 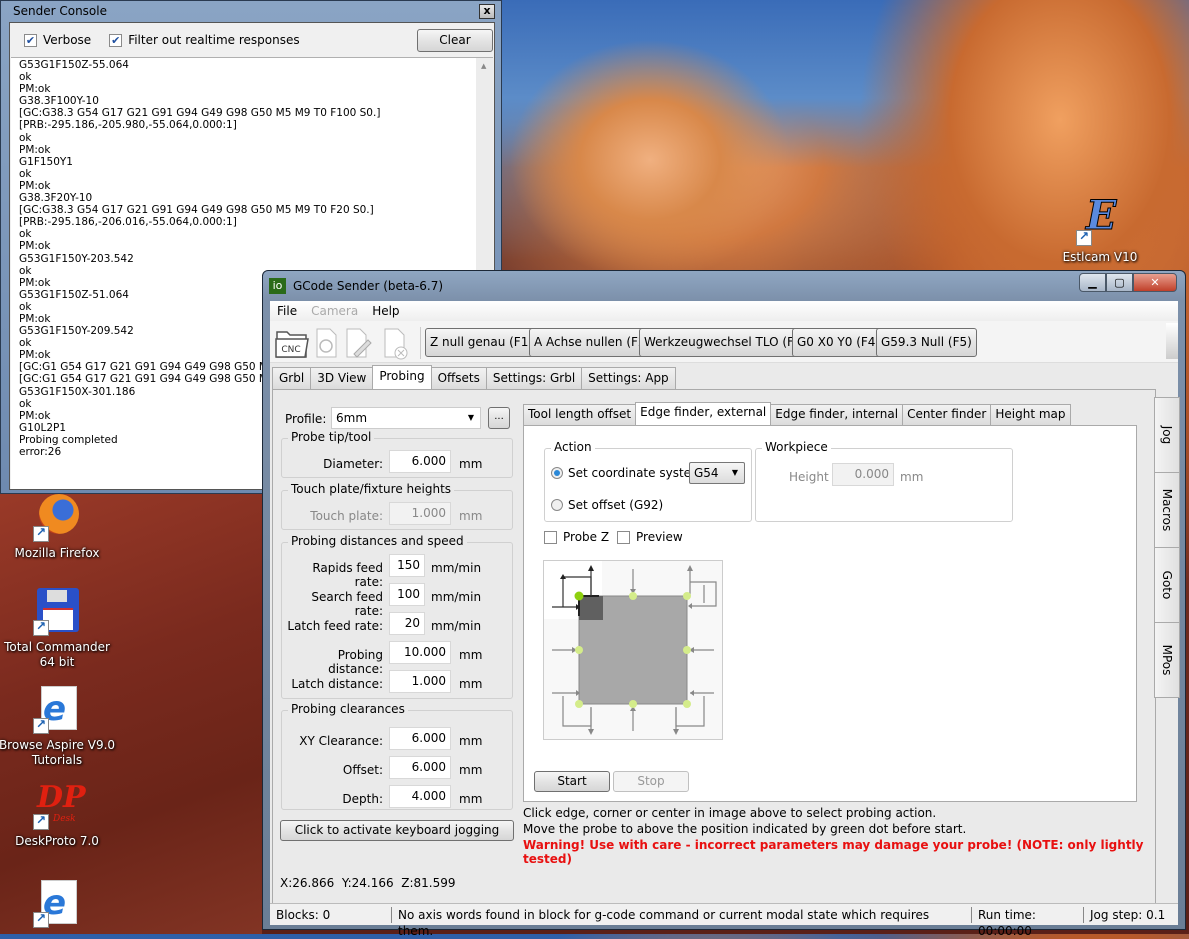 I want to click on start-button: Start, so click(x=572, y=781).